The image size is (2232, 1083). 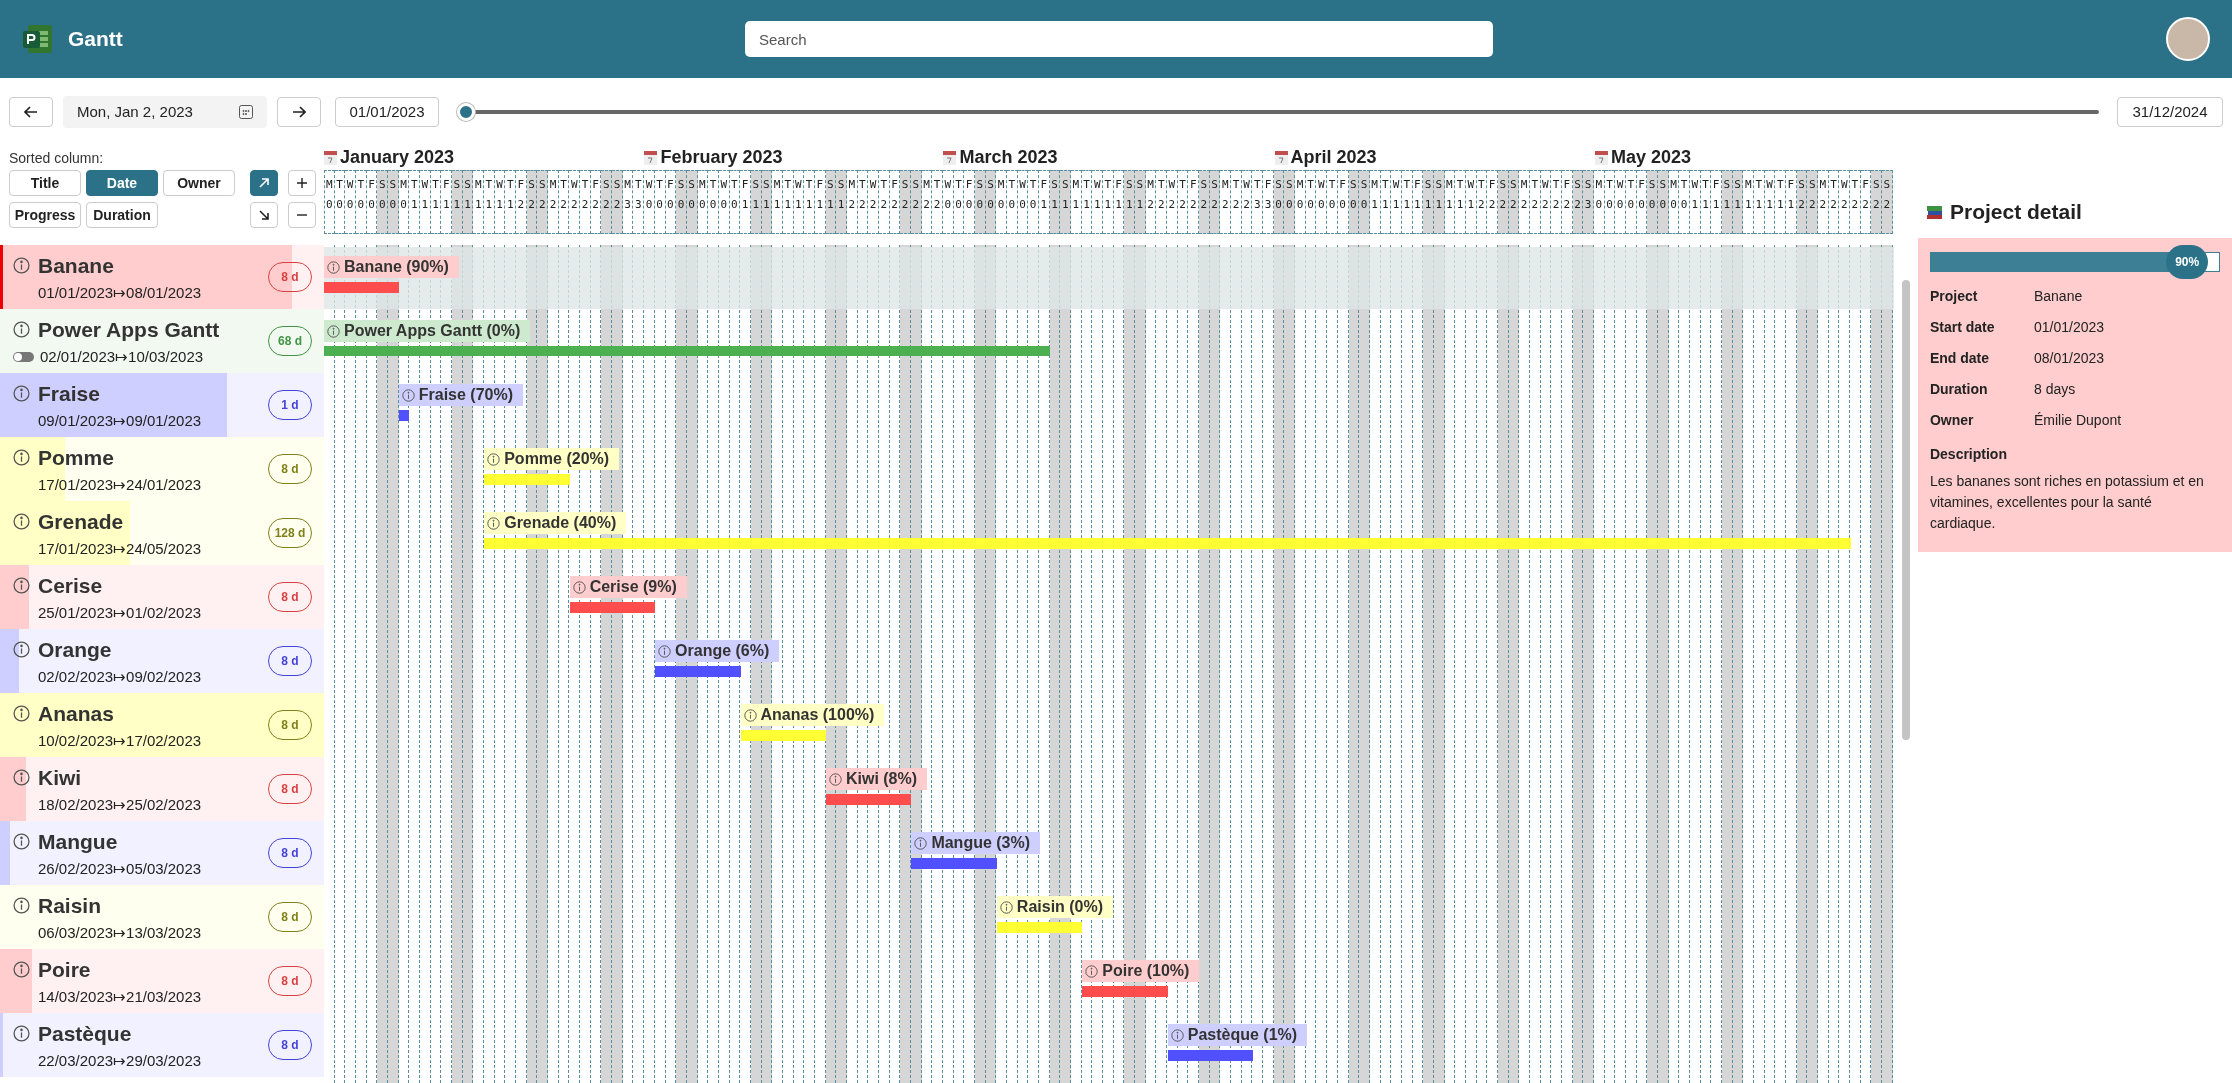 What do you see at coordinates (876, 779) in the screenshot?
I see `bar-label: Kiwi (8%)` at bounding box center [876, 779].